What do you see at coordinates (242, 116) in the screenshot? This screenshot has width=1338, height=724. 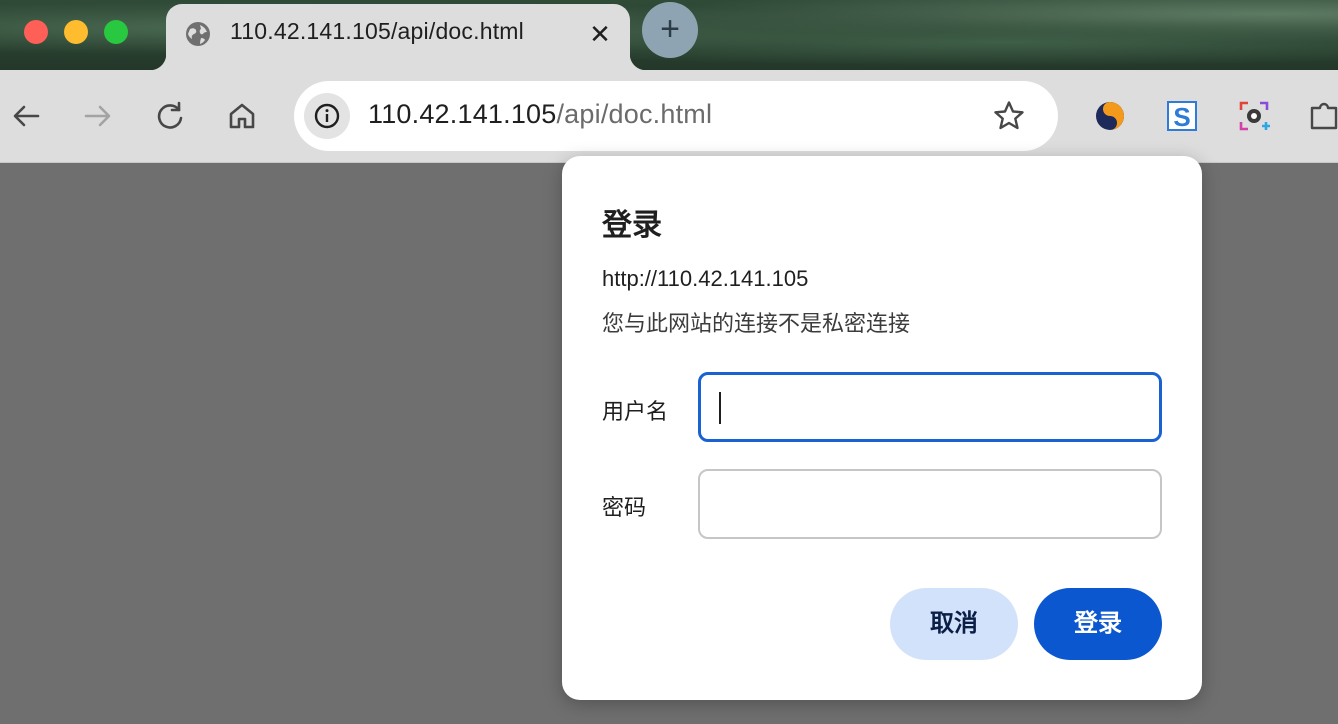 I see `home-icon` at bounding box center [242, 116].